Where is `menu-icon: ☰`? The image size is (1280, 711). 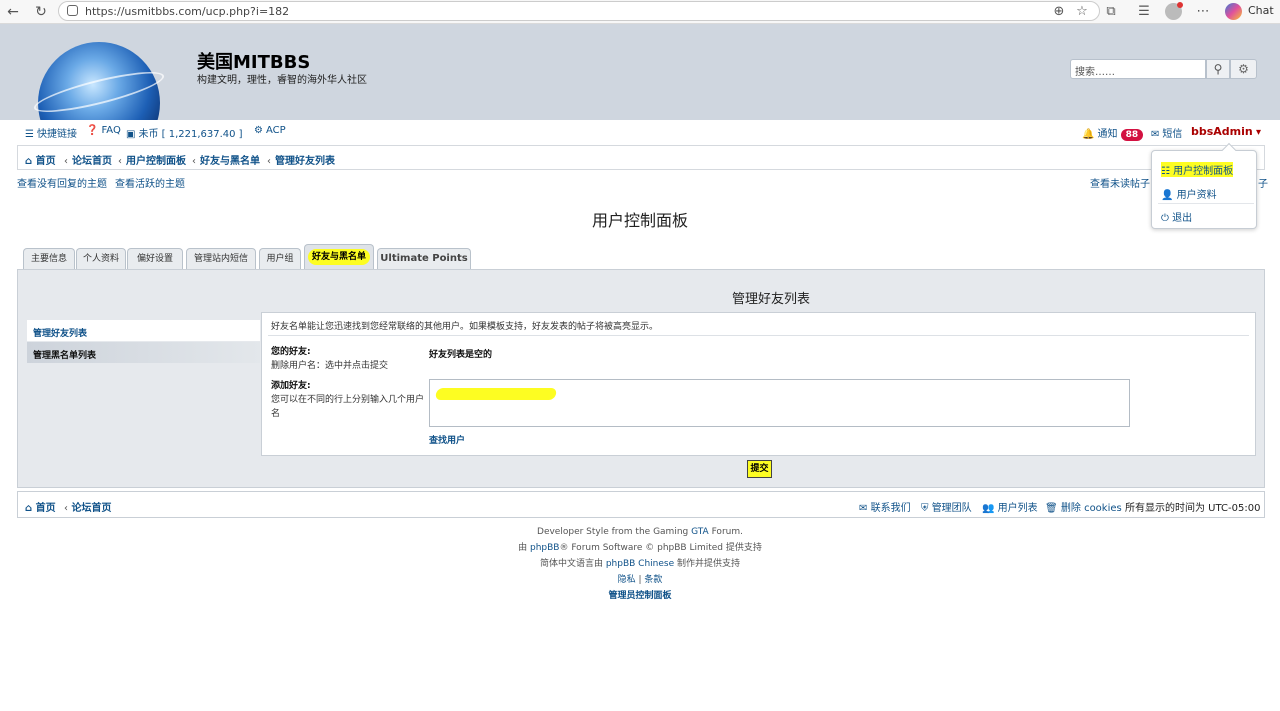 menu-icon: ☰ is located at coordinates (29, 134).